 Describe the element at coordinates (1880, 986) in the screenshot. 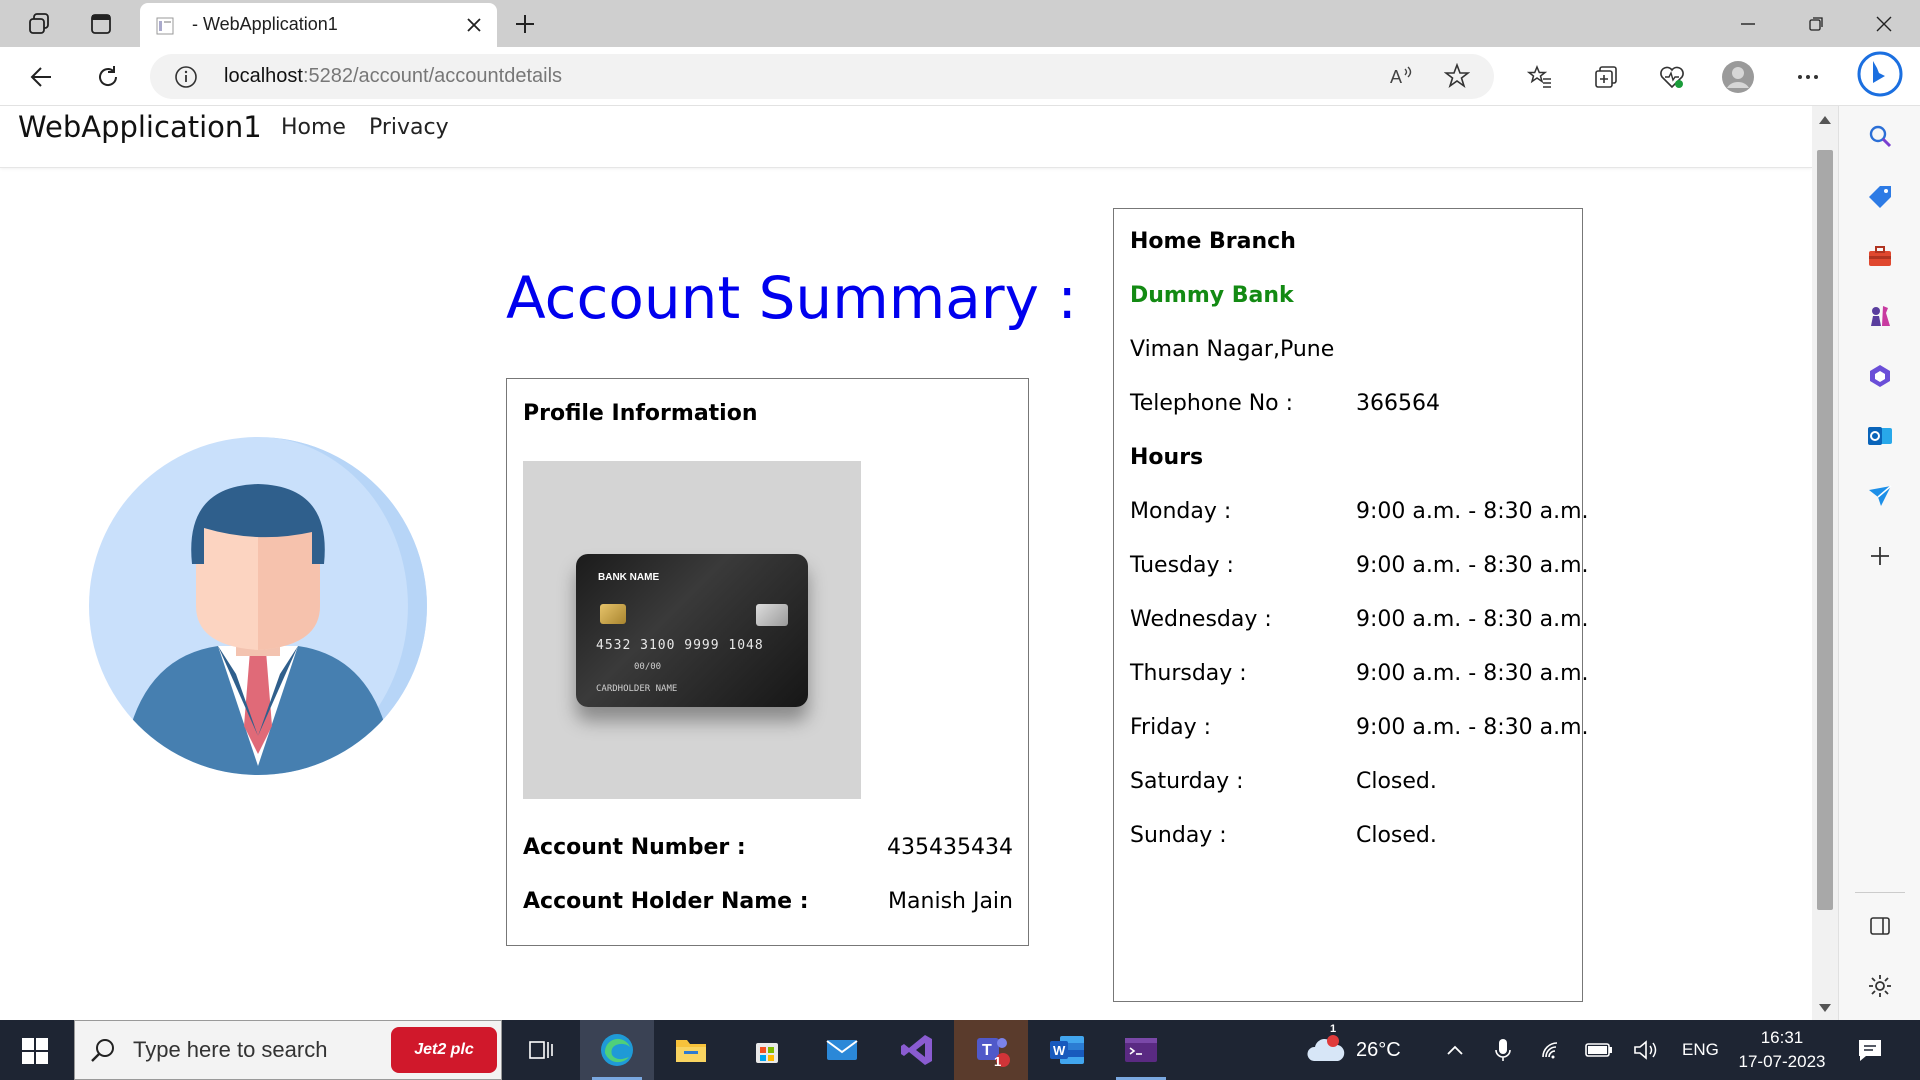

I see `settings-gear-icon` at that location.